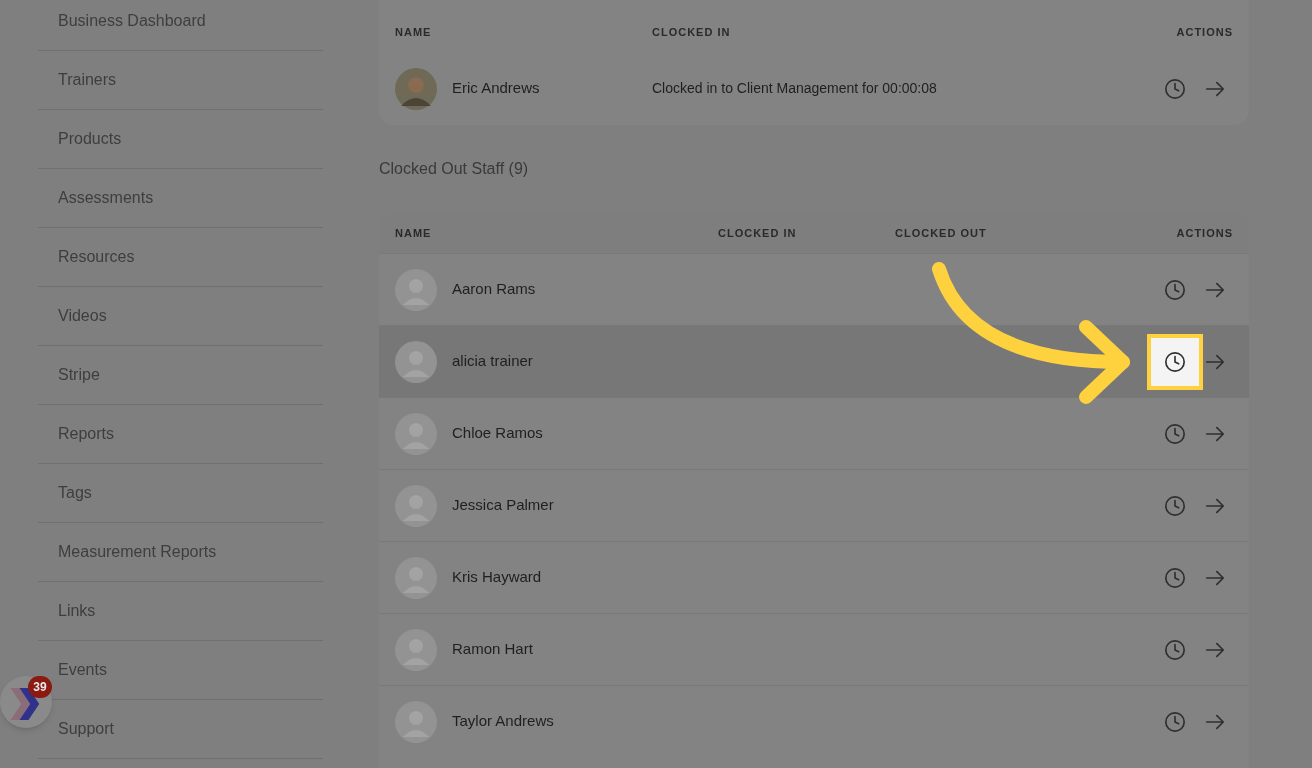 The height and width of the screenshot is (768, 1312). Describe the element at coordinates (40, 687) in the screenshot. I see `notification-badge: 39` at that location.